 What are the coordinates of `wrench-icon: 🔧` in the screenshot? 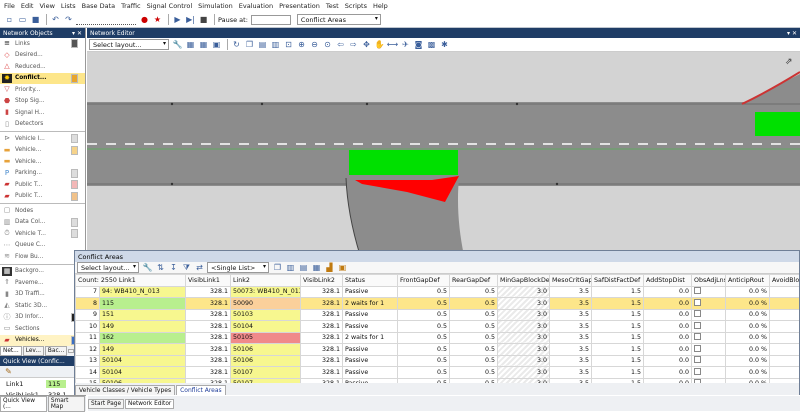 It's located at (177, 44).